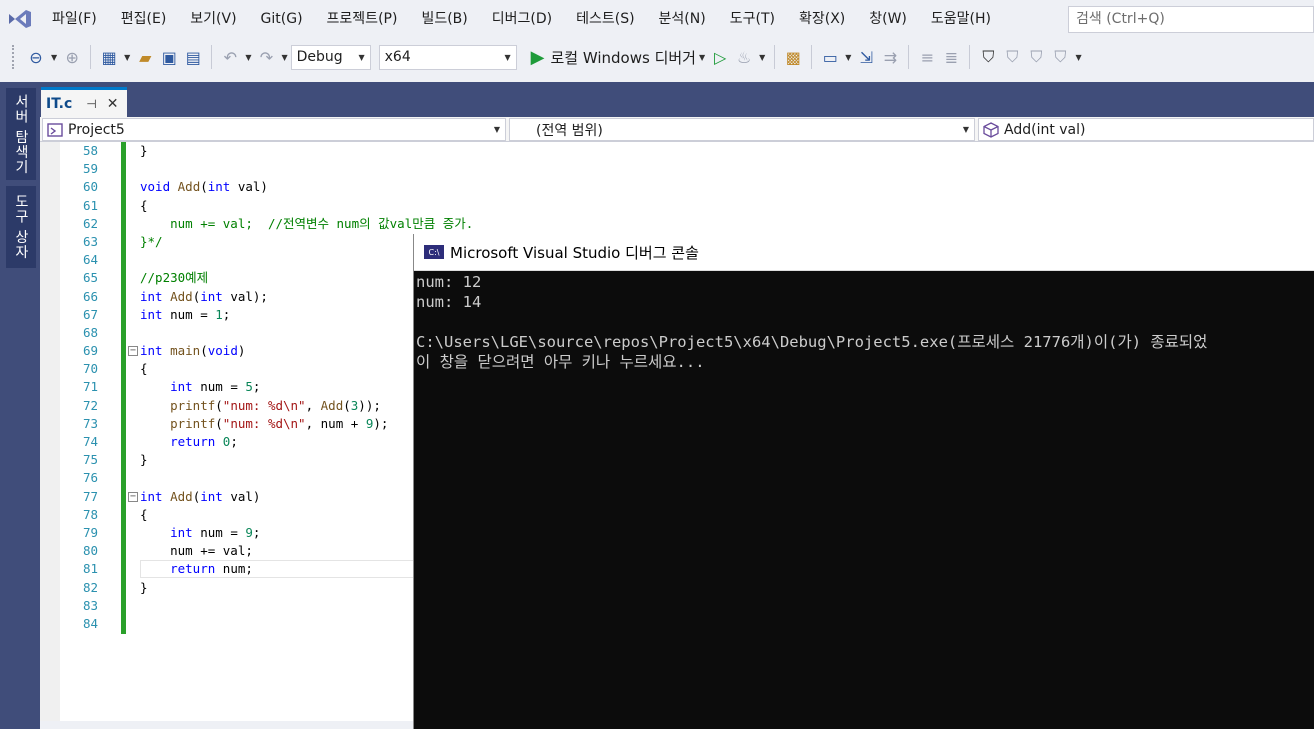 This screenshot has width=1314, height=729. What do you see at coordinates (822, 19) in the screenshot?
I see `menu-extensions: 확장(X)` at bounding box center [822, 19].